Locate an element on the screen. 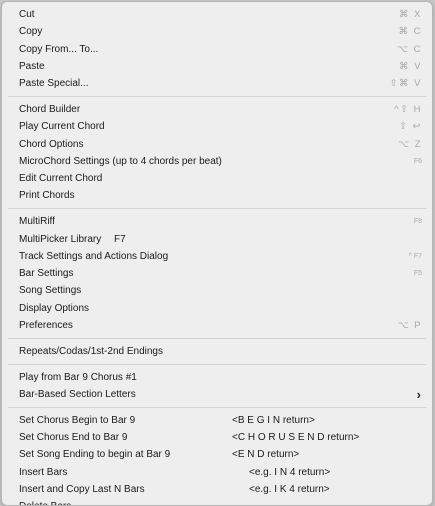  menu-item-edit-current-chord: Edit Current Chord is located at coordinates (217, 178).